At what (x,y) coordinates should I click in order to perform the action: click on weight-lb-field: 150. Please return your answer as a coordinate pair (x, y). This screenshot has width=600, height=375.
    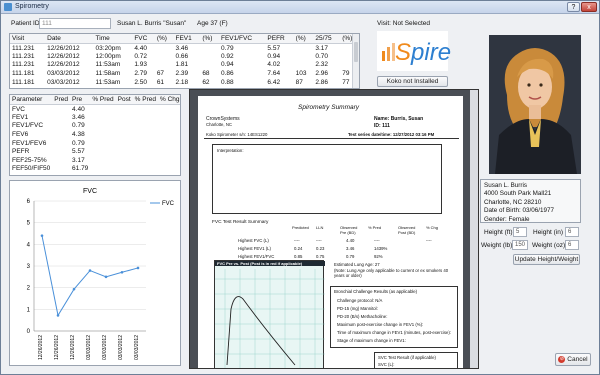
    Looking at the image, I should click on (520, 245).